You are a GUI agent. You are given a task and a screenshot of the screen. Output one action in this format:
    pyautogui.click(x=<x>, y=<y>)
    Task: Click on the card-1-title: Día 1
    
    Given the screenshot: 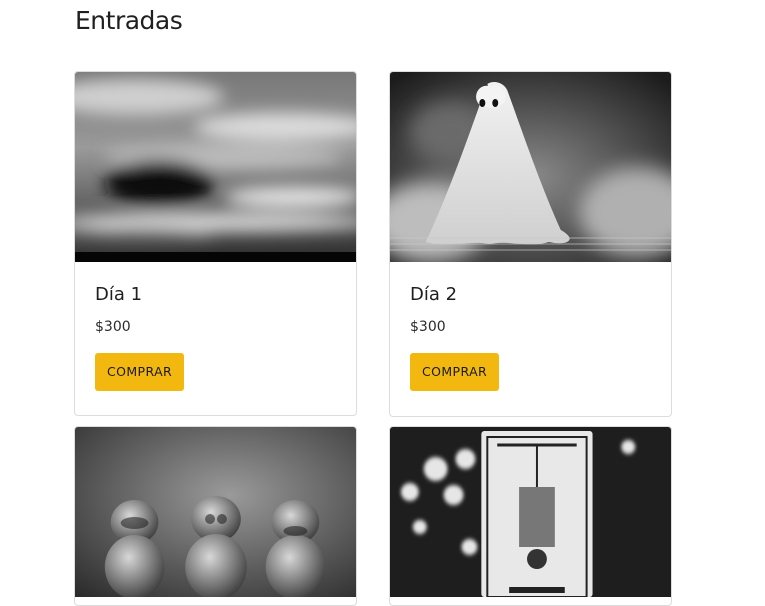 What is the action you would take?
    pyautogui.click(x=119, y=294)
    